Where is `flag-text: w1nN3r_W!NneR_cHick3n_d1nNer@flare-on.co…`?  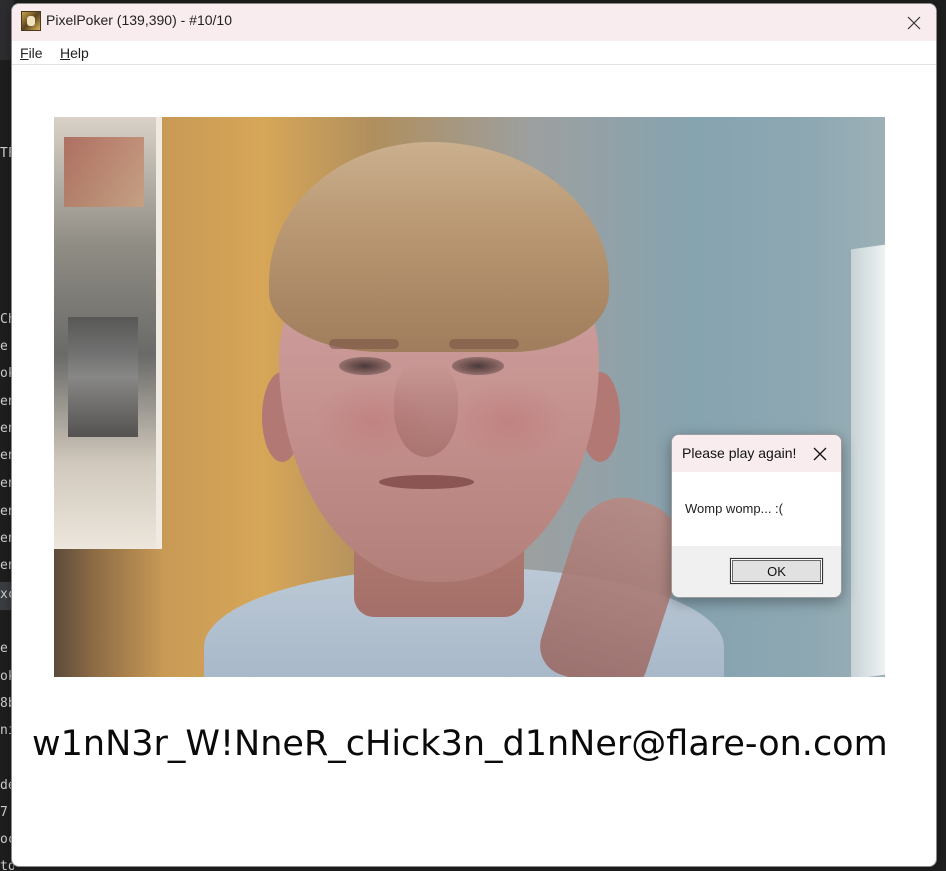
flag-text: w1nN3r_W!NneR_cHick3n_d1nNer@flare-on.co… is located at coordinates (460, 744).